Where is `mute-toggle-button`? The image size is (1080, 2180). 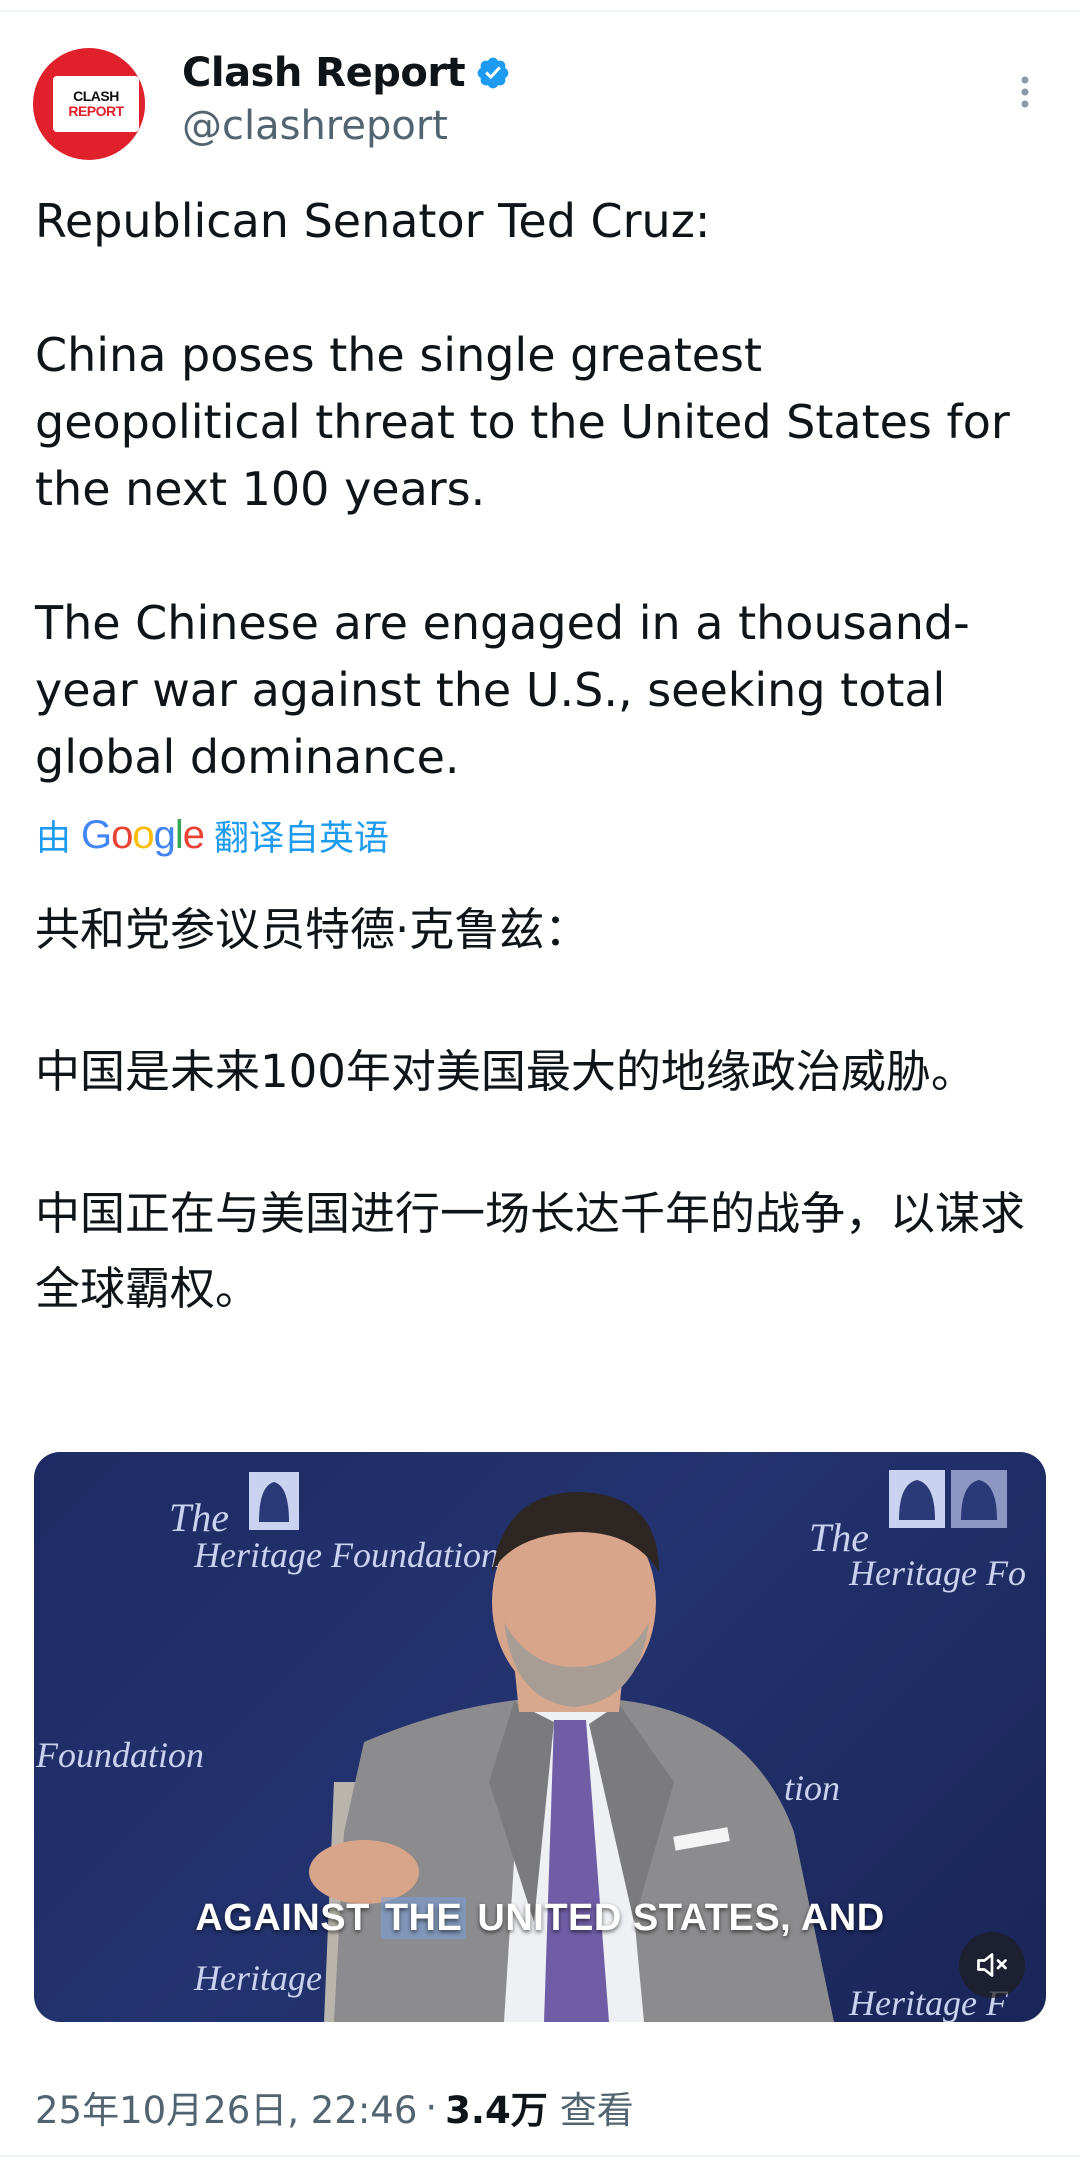
mute-toggle-button is located at coordinates (992, 1965).